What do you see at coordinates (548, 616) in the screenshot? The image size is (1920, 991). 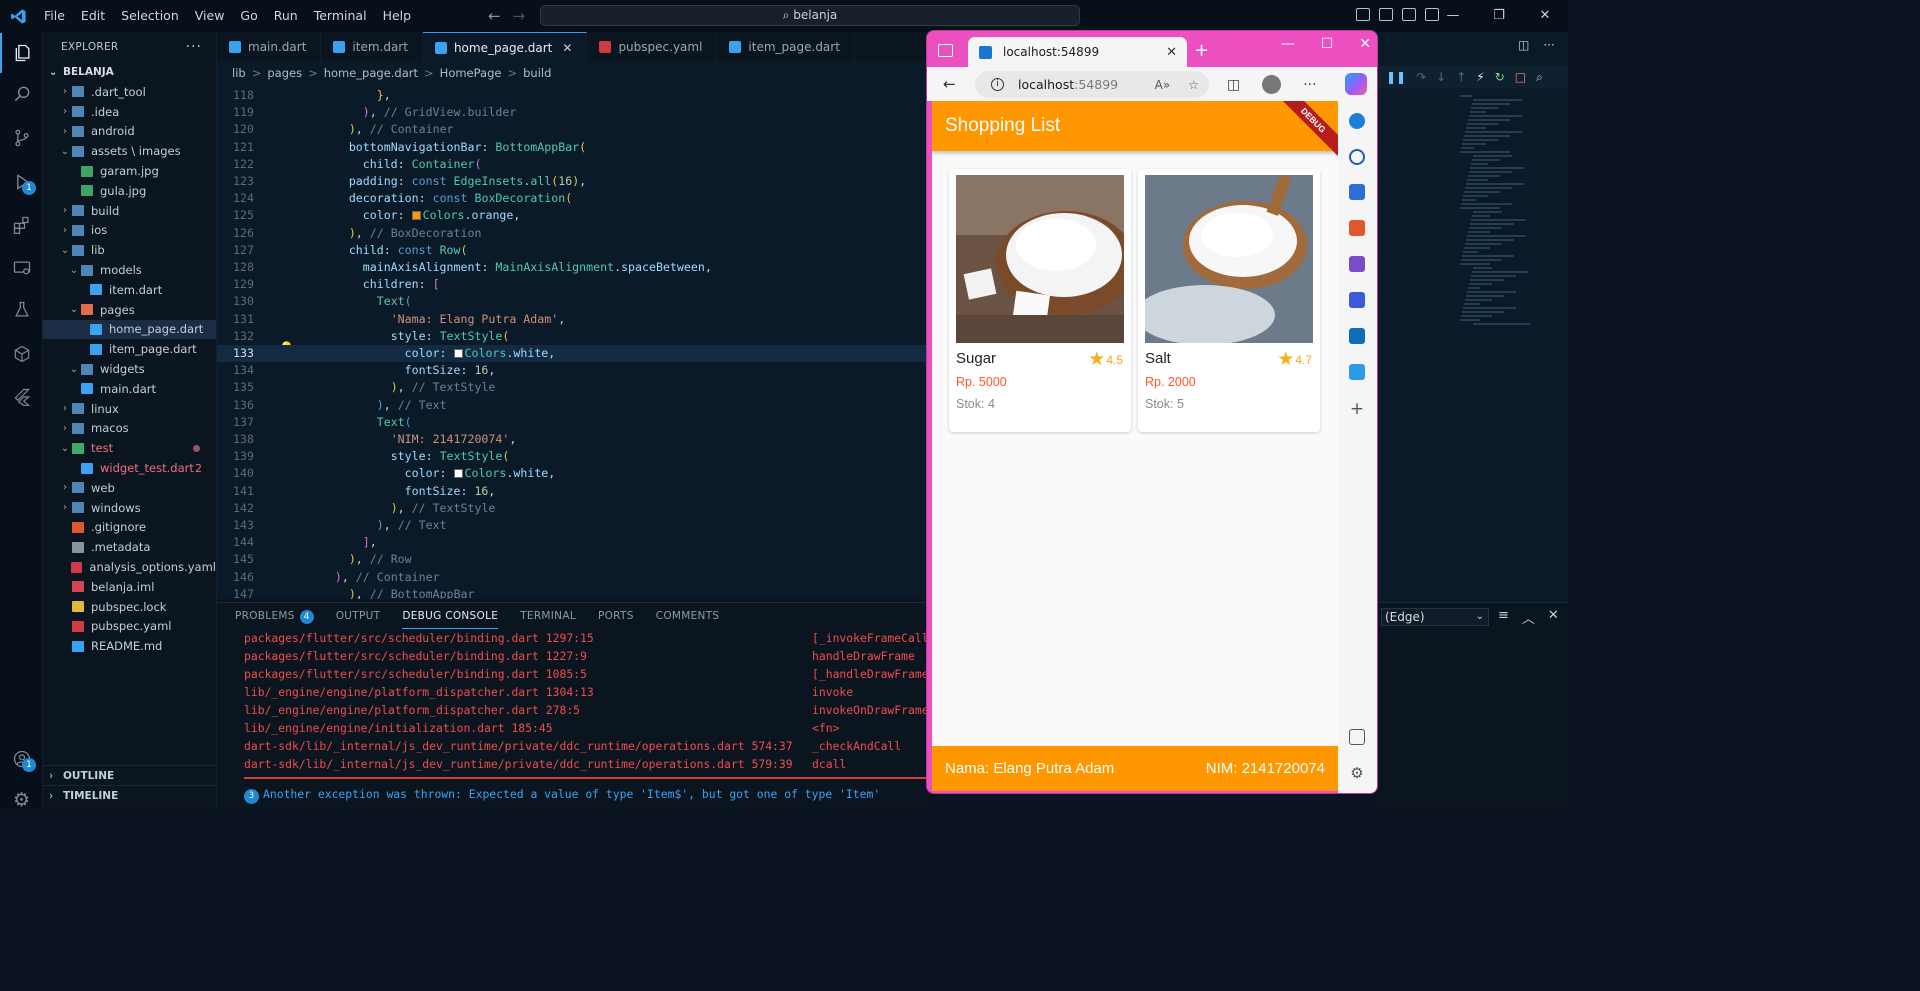 I see `panel-tab-terminal: TERMINAL` at bounding box center [548, 616].